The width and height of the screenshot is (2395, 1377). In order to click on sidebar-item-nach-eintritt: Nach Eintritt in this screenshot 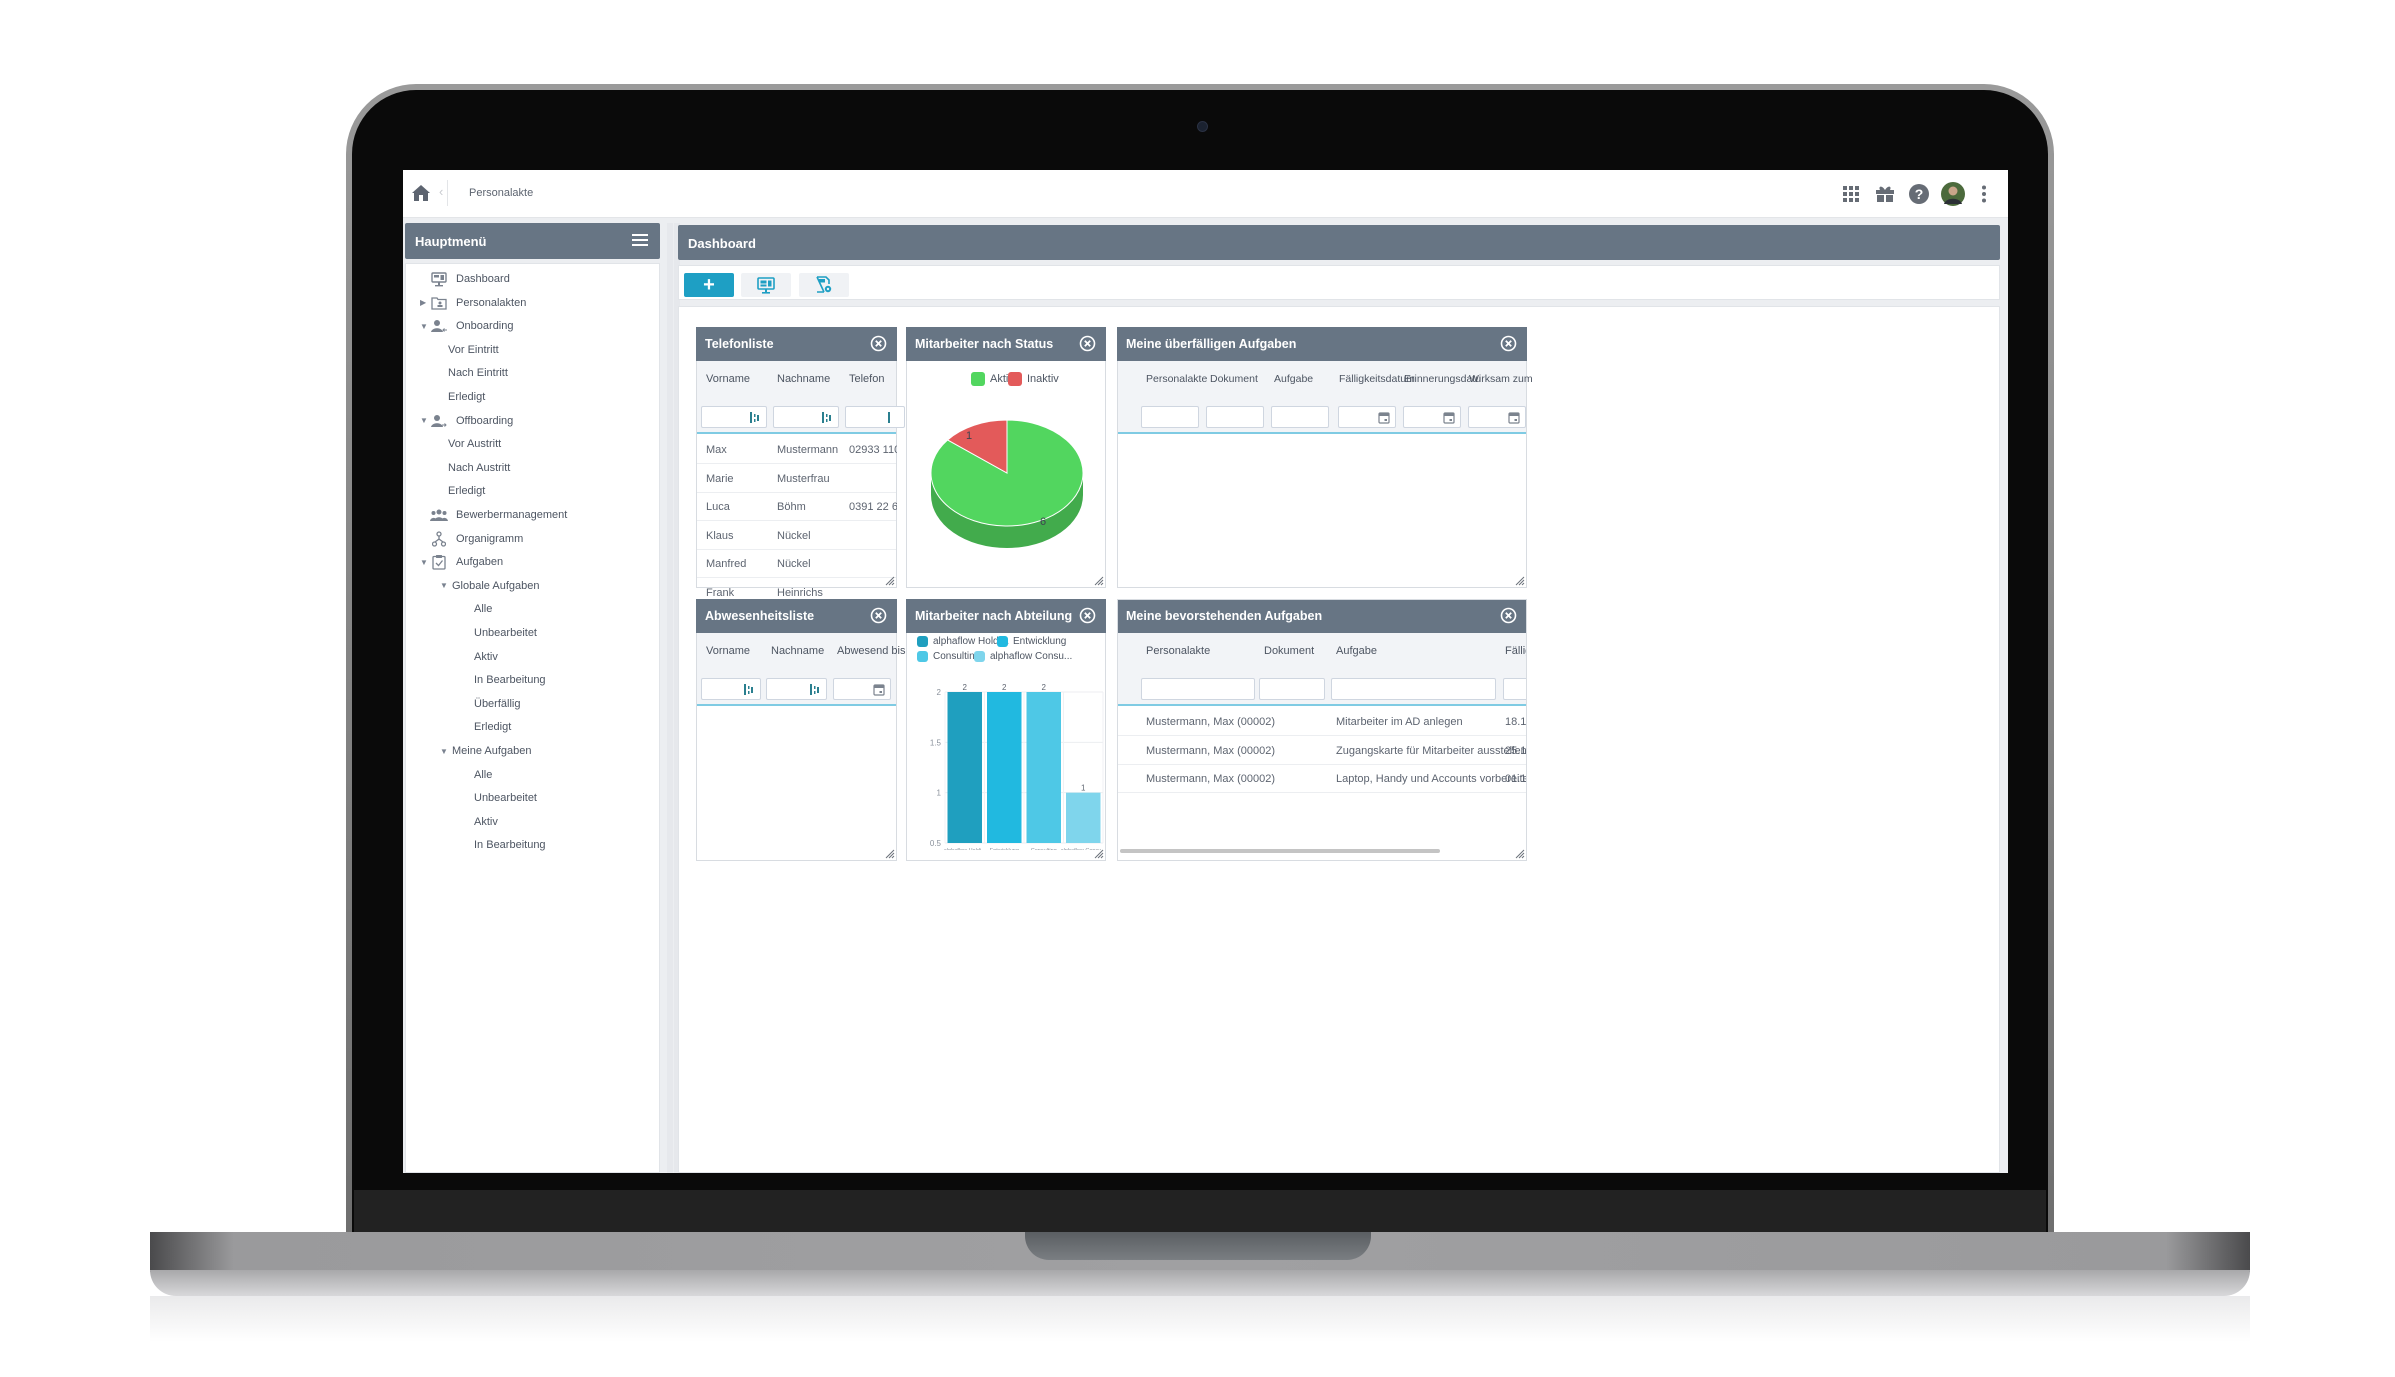, I will do `click(478, 373)`.